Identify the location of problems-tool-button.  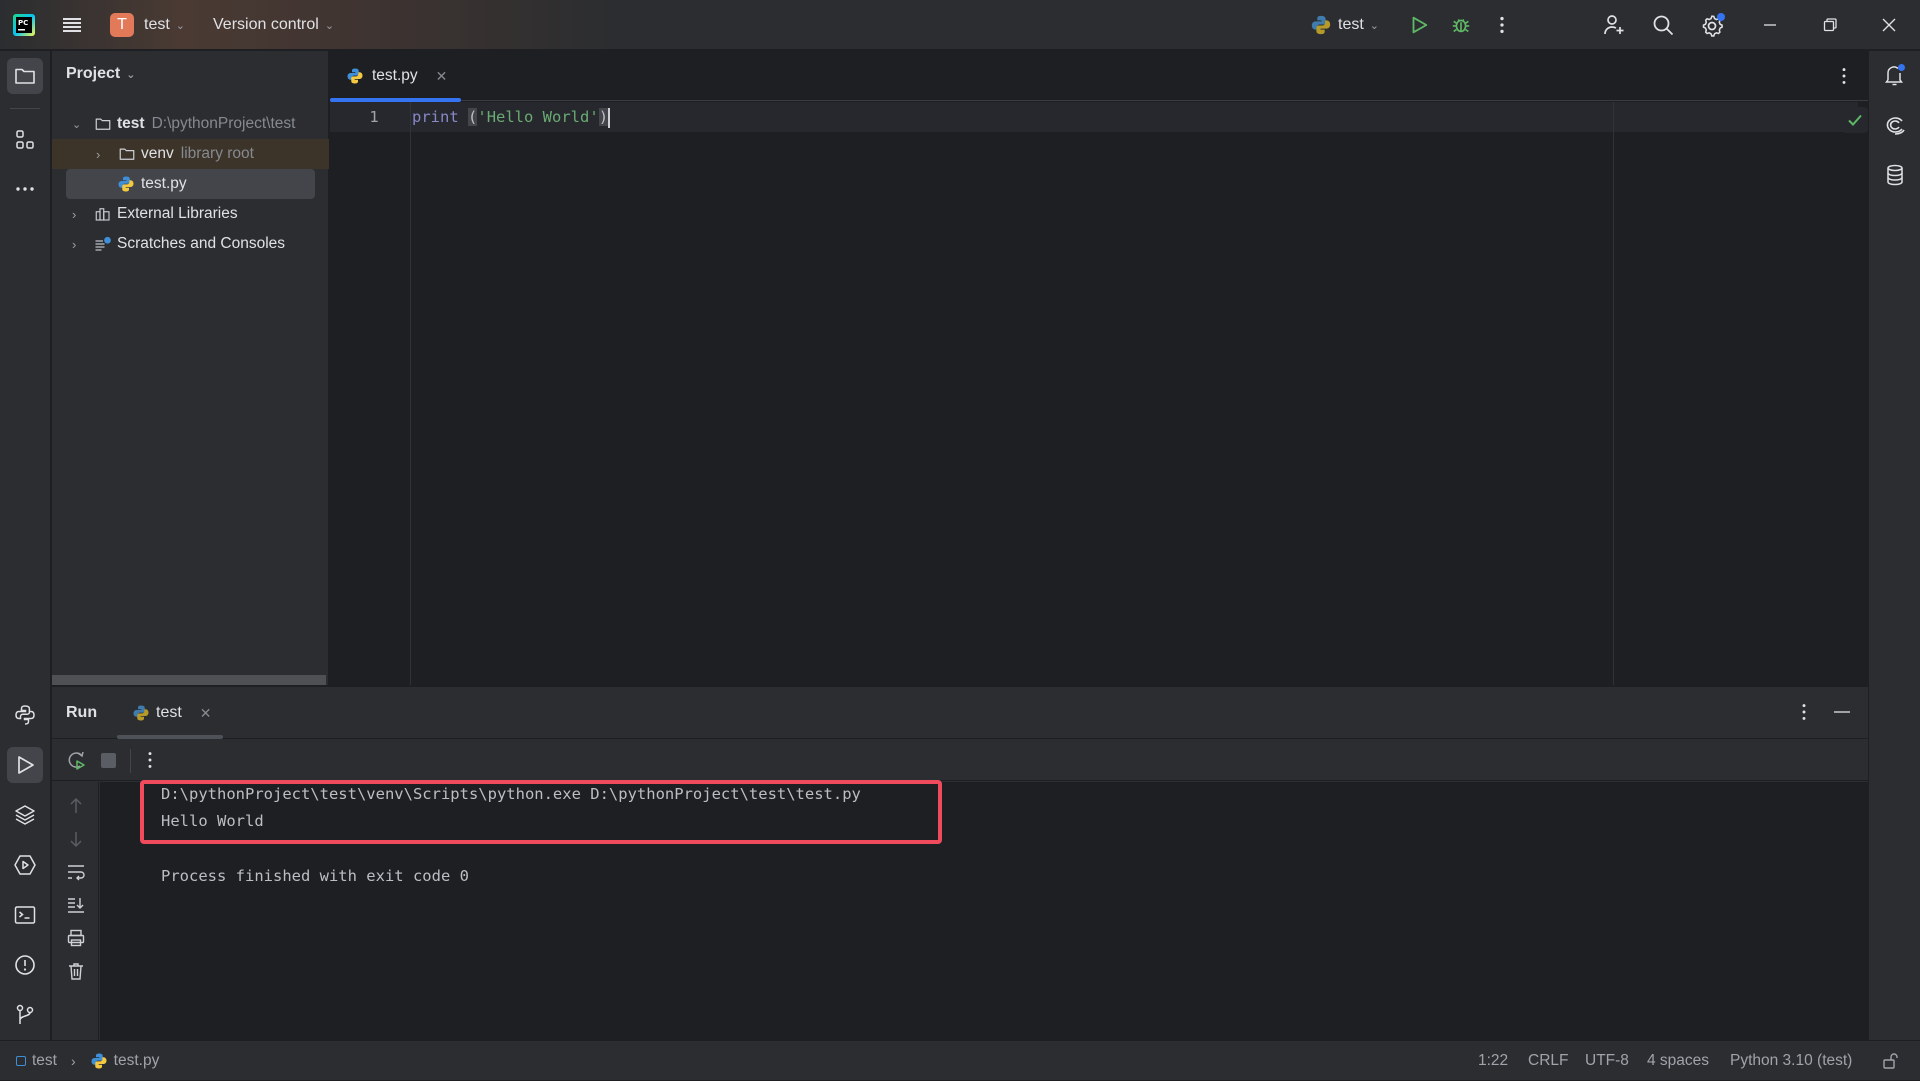
(25, 965).